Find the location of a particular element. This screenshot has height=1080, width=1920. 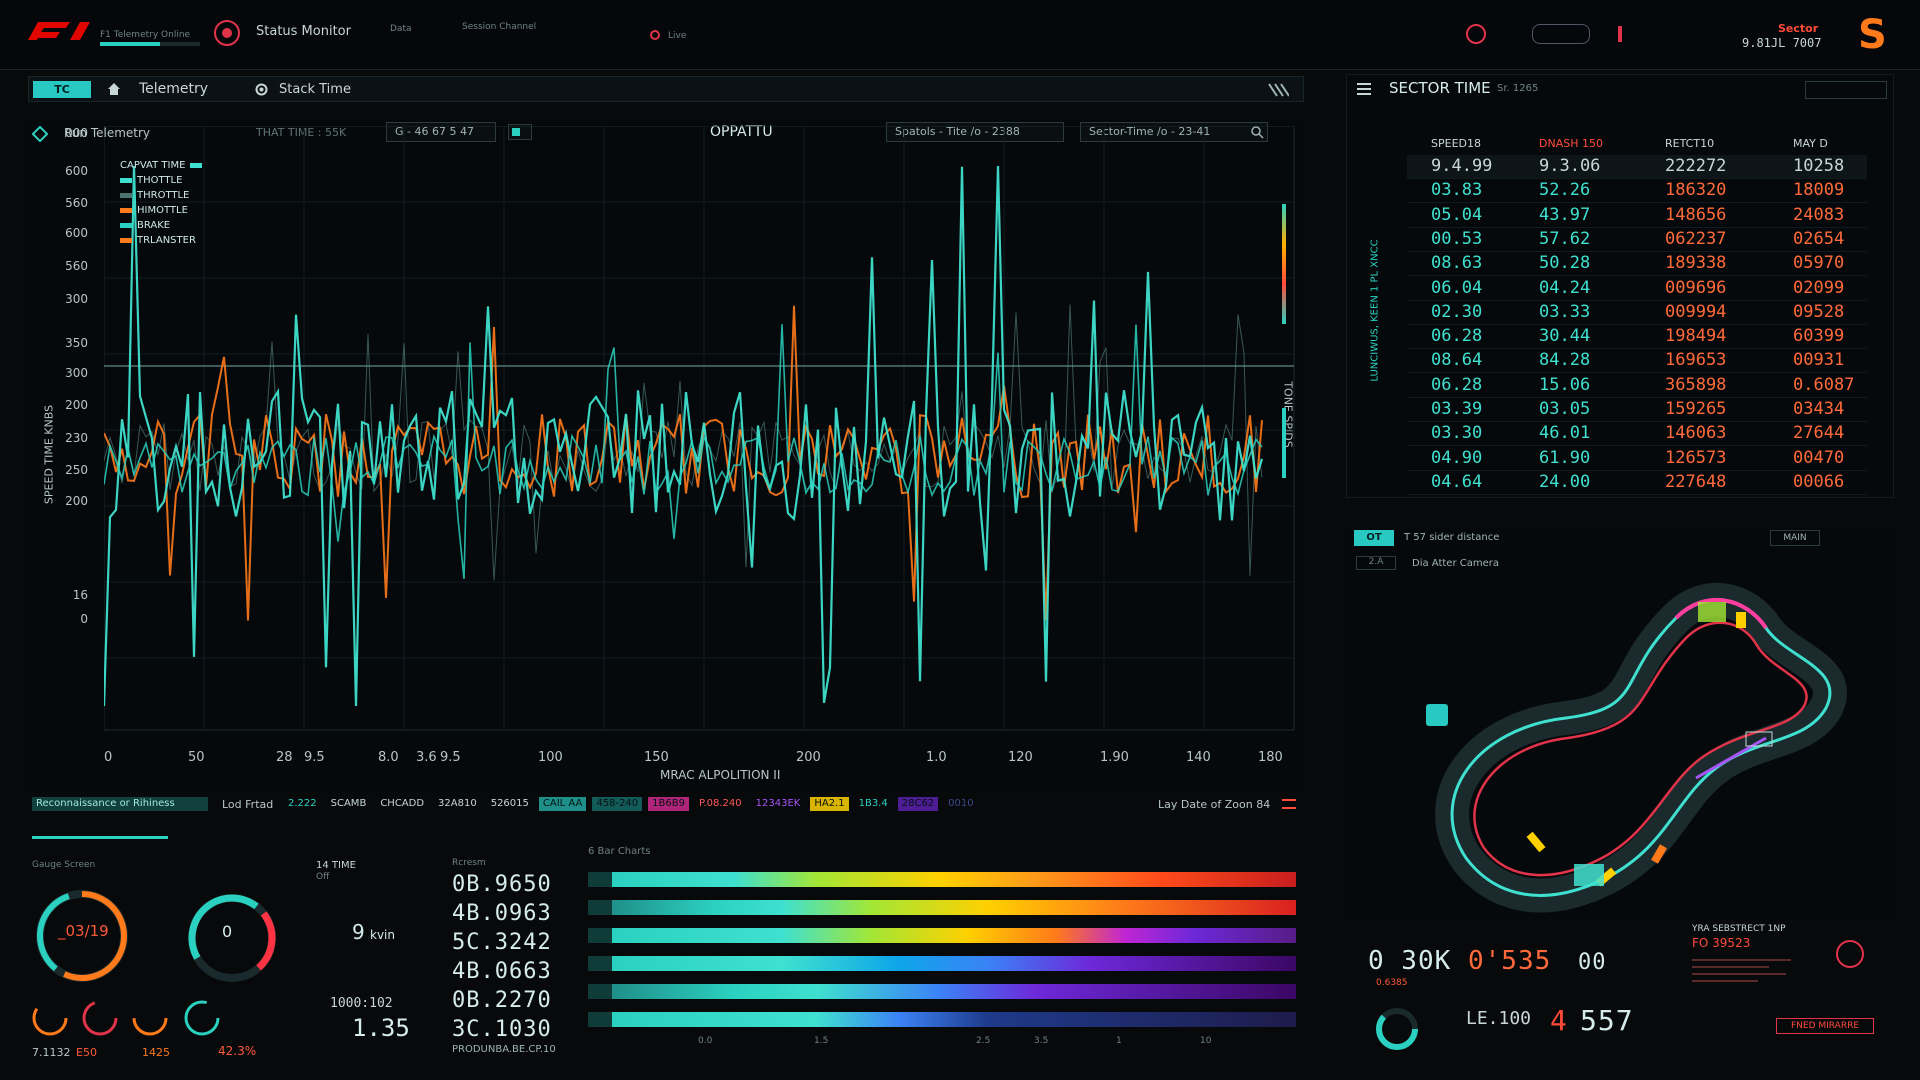

sector-table-row: 04.64 24.00 227648 00066 is located at coordinates (1637, 483).